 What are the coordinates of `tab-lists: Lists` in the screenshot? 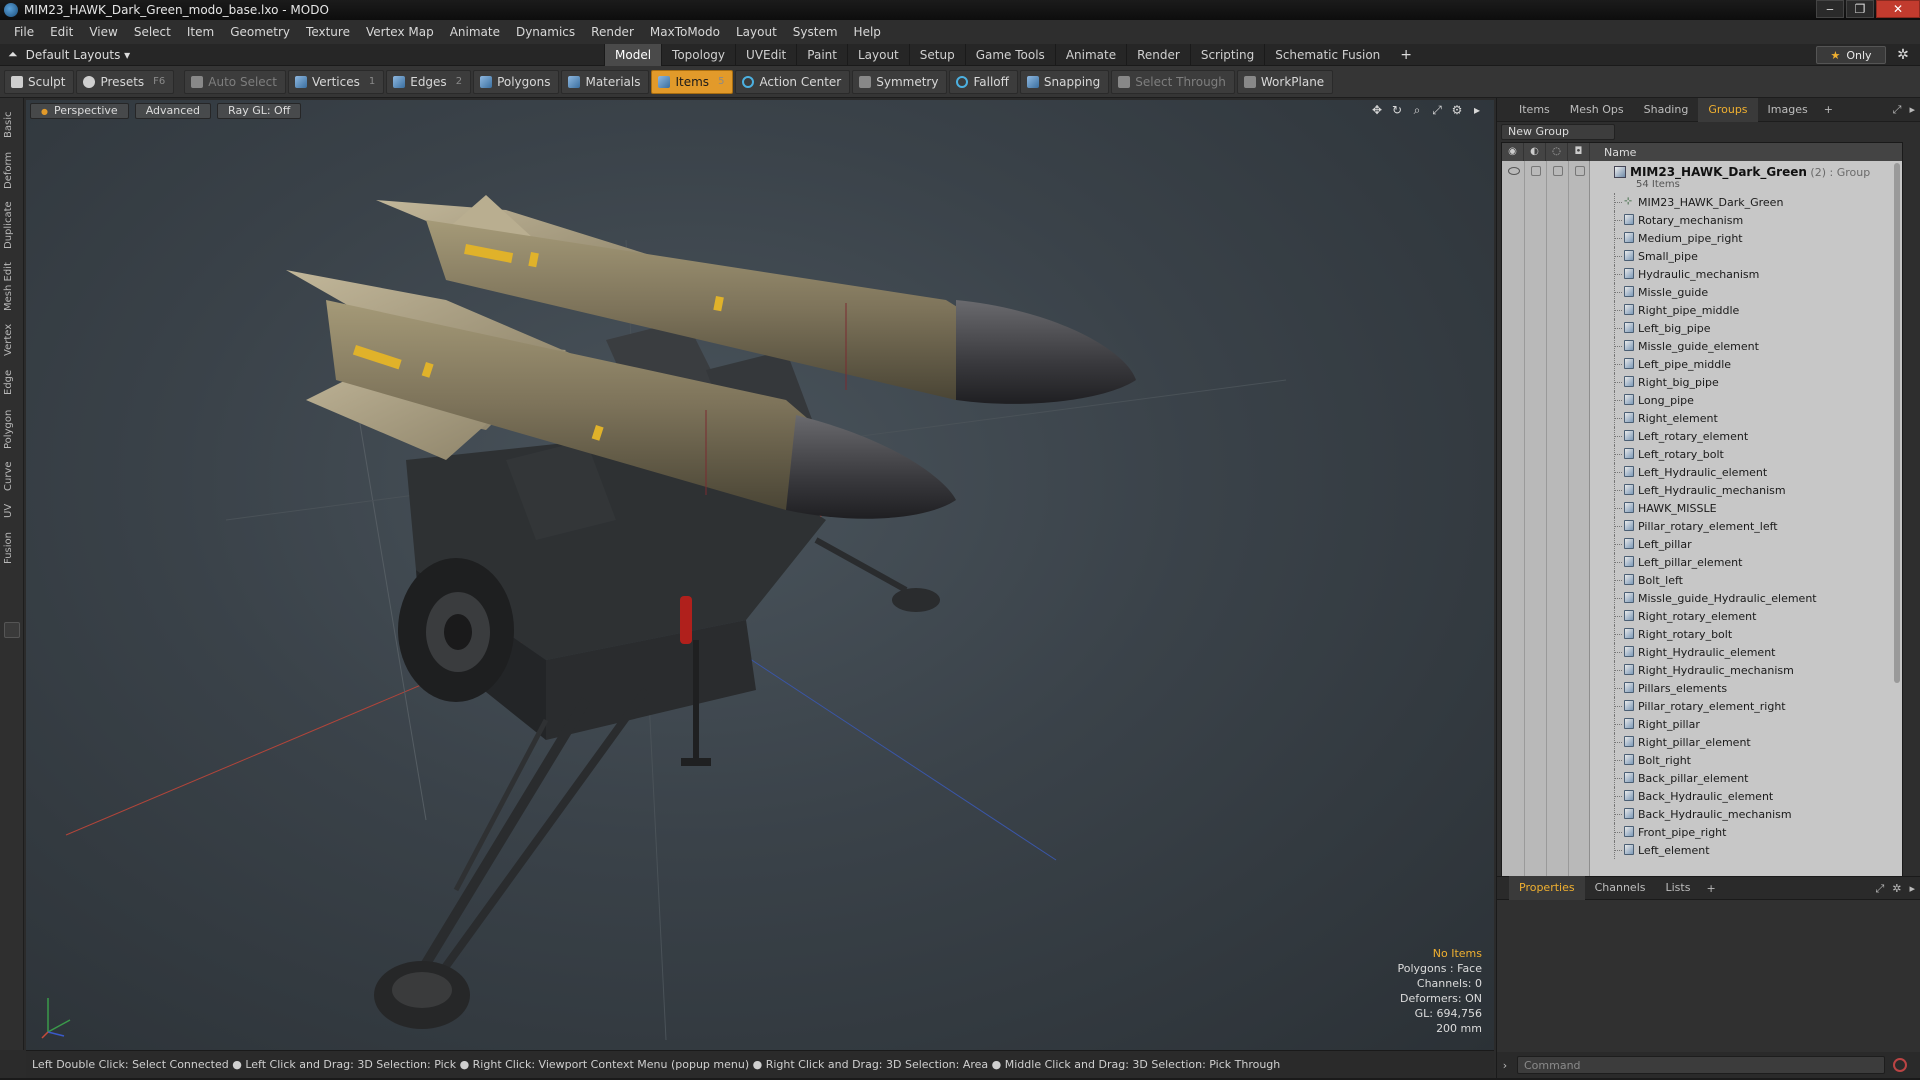 It's located at (1678, 888).